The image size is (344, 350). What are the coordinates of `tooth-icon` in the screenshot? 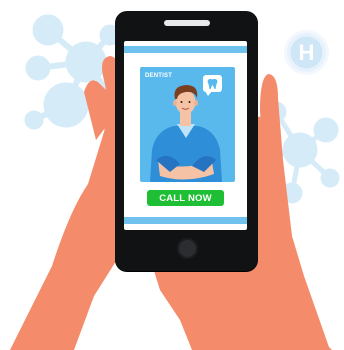 It's located at (212, 84).